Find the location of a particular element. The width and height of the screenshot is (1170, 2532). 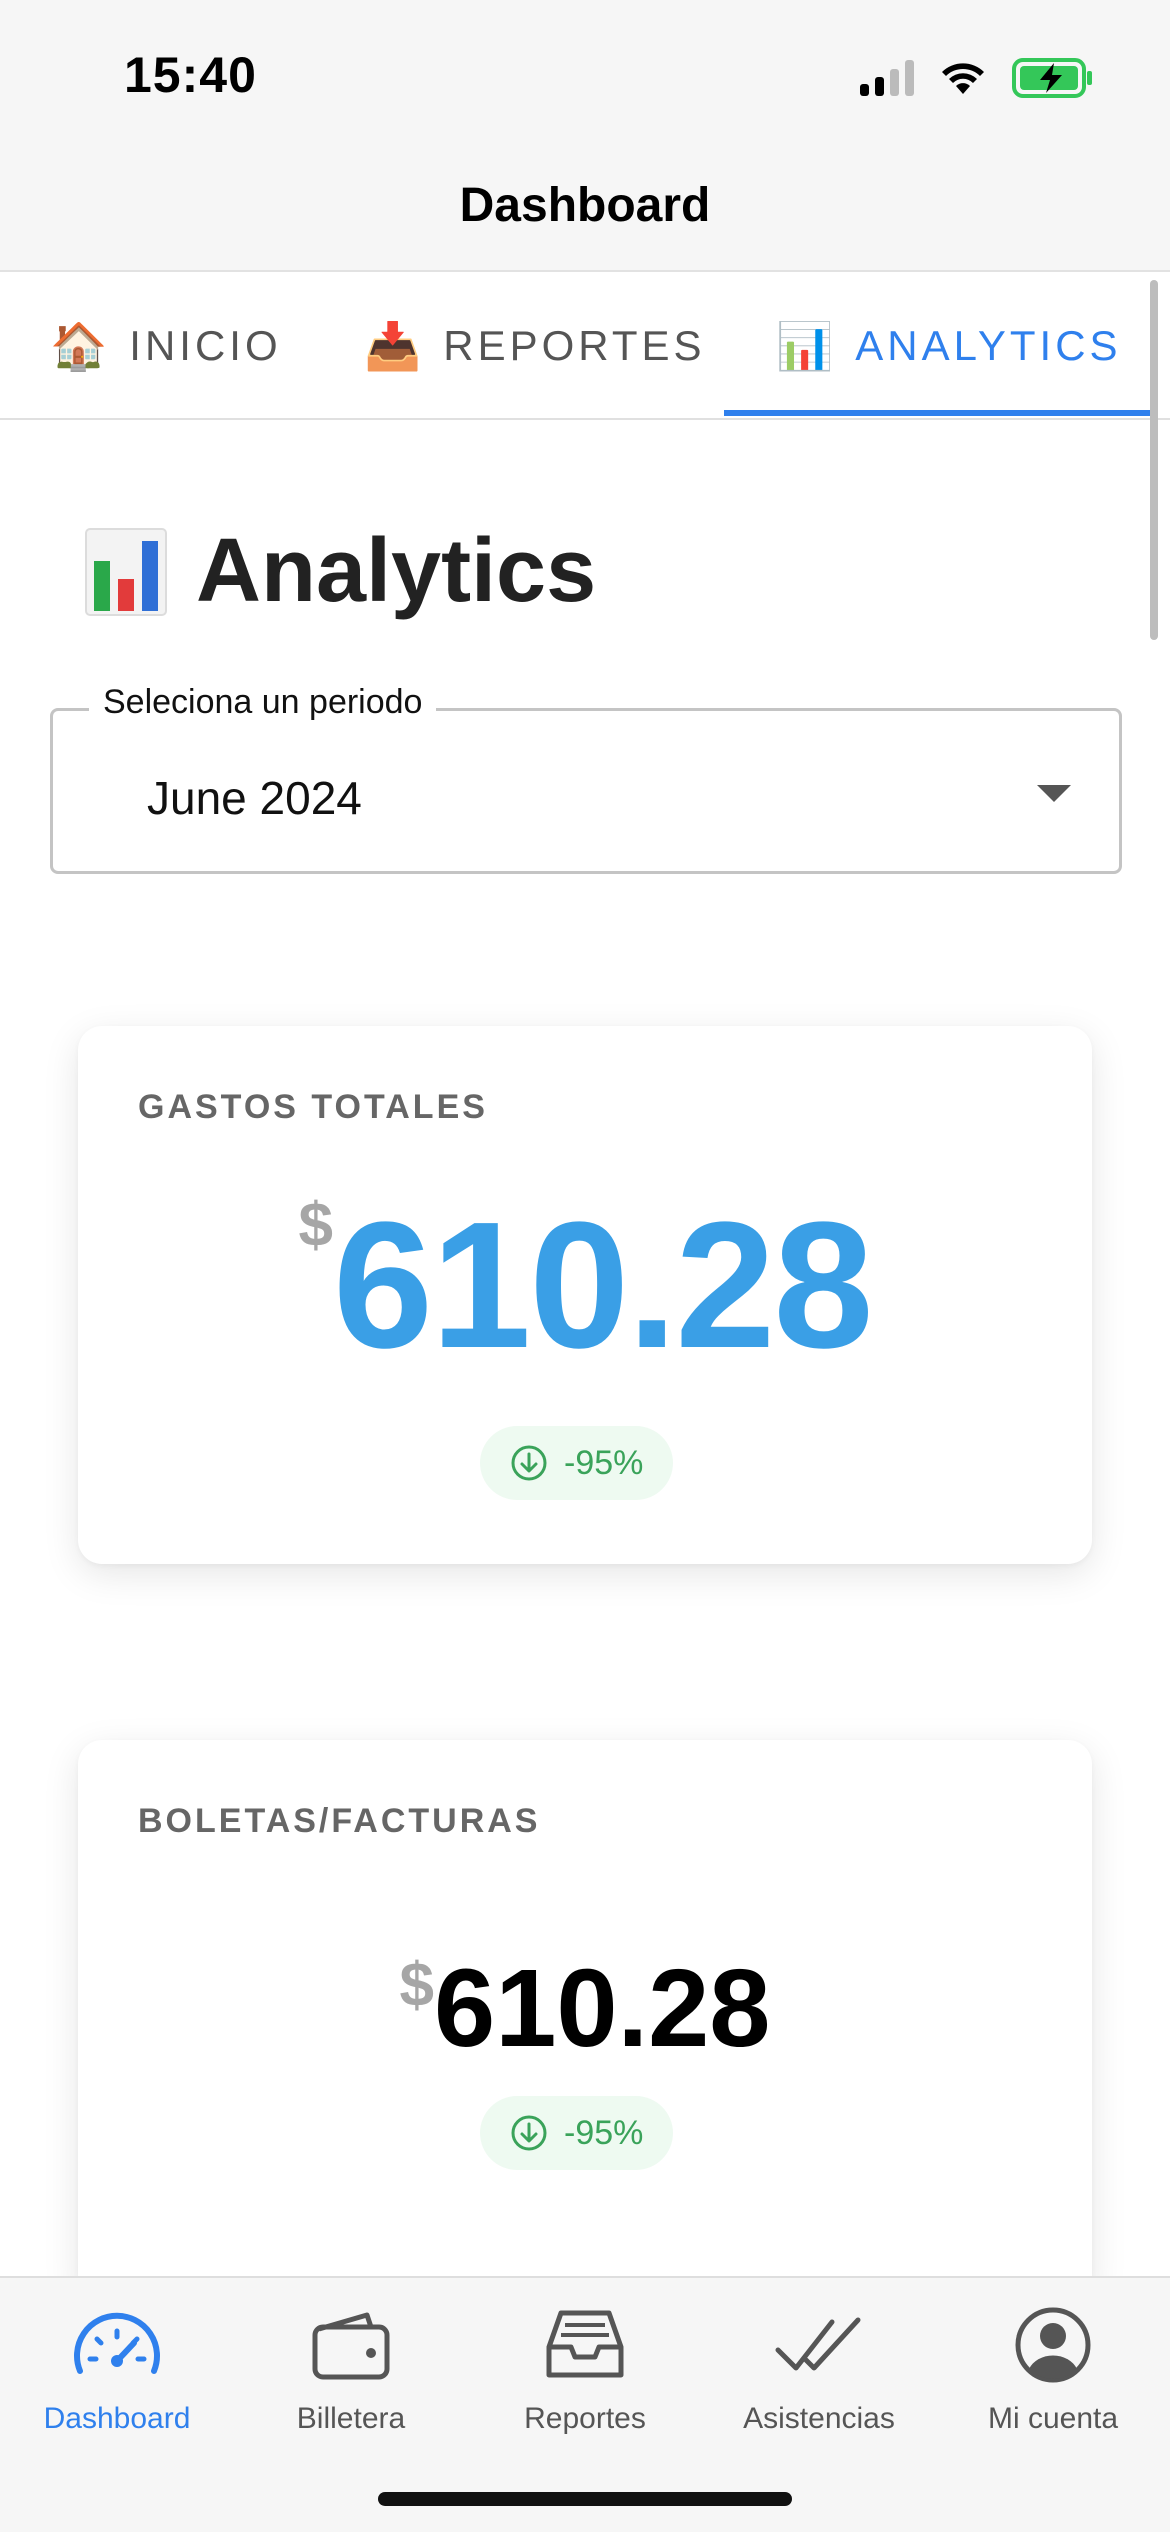

nav-title: Dashboard is located at coordinates (585, 205).